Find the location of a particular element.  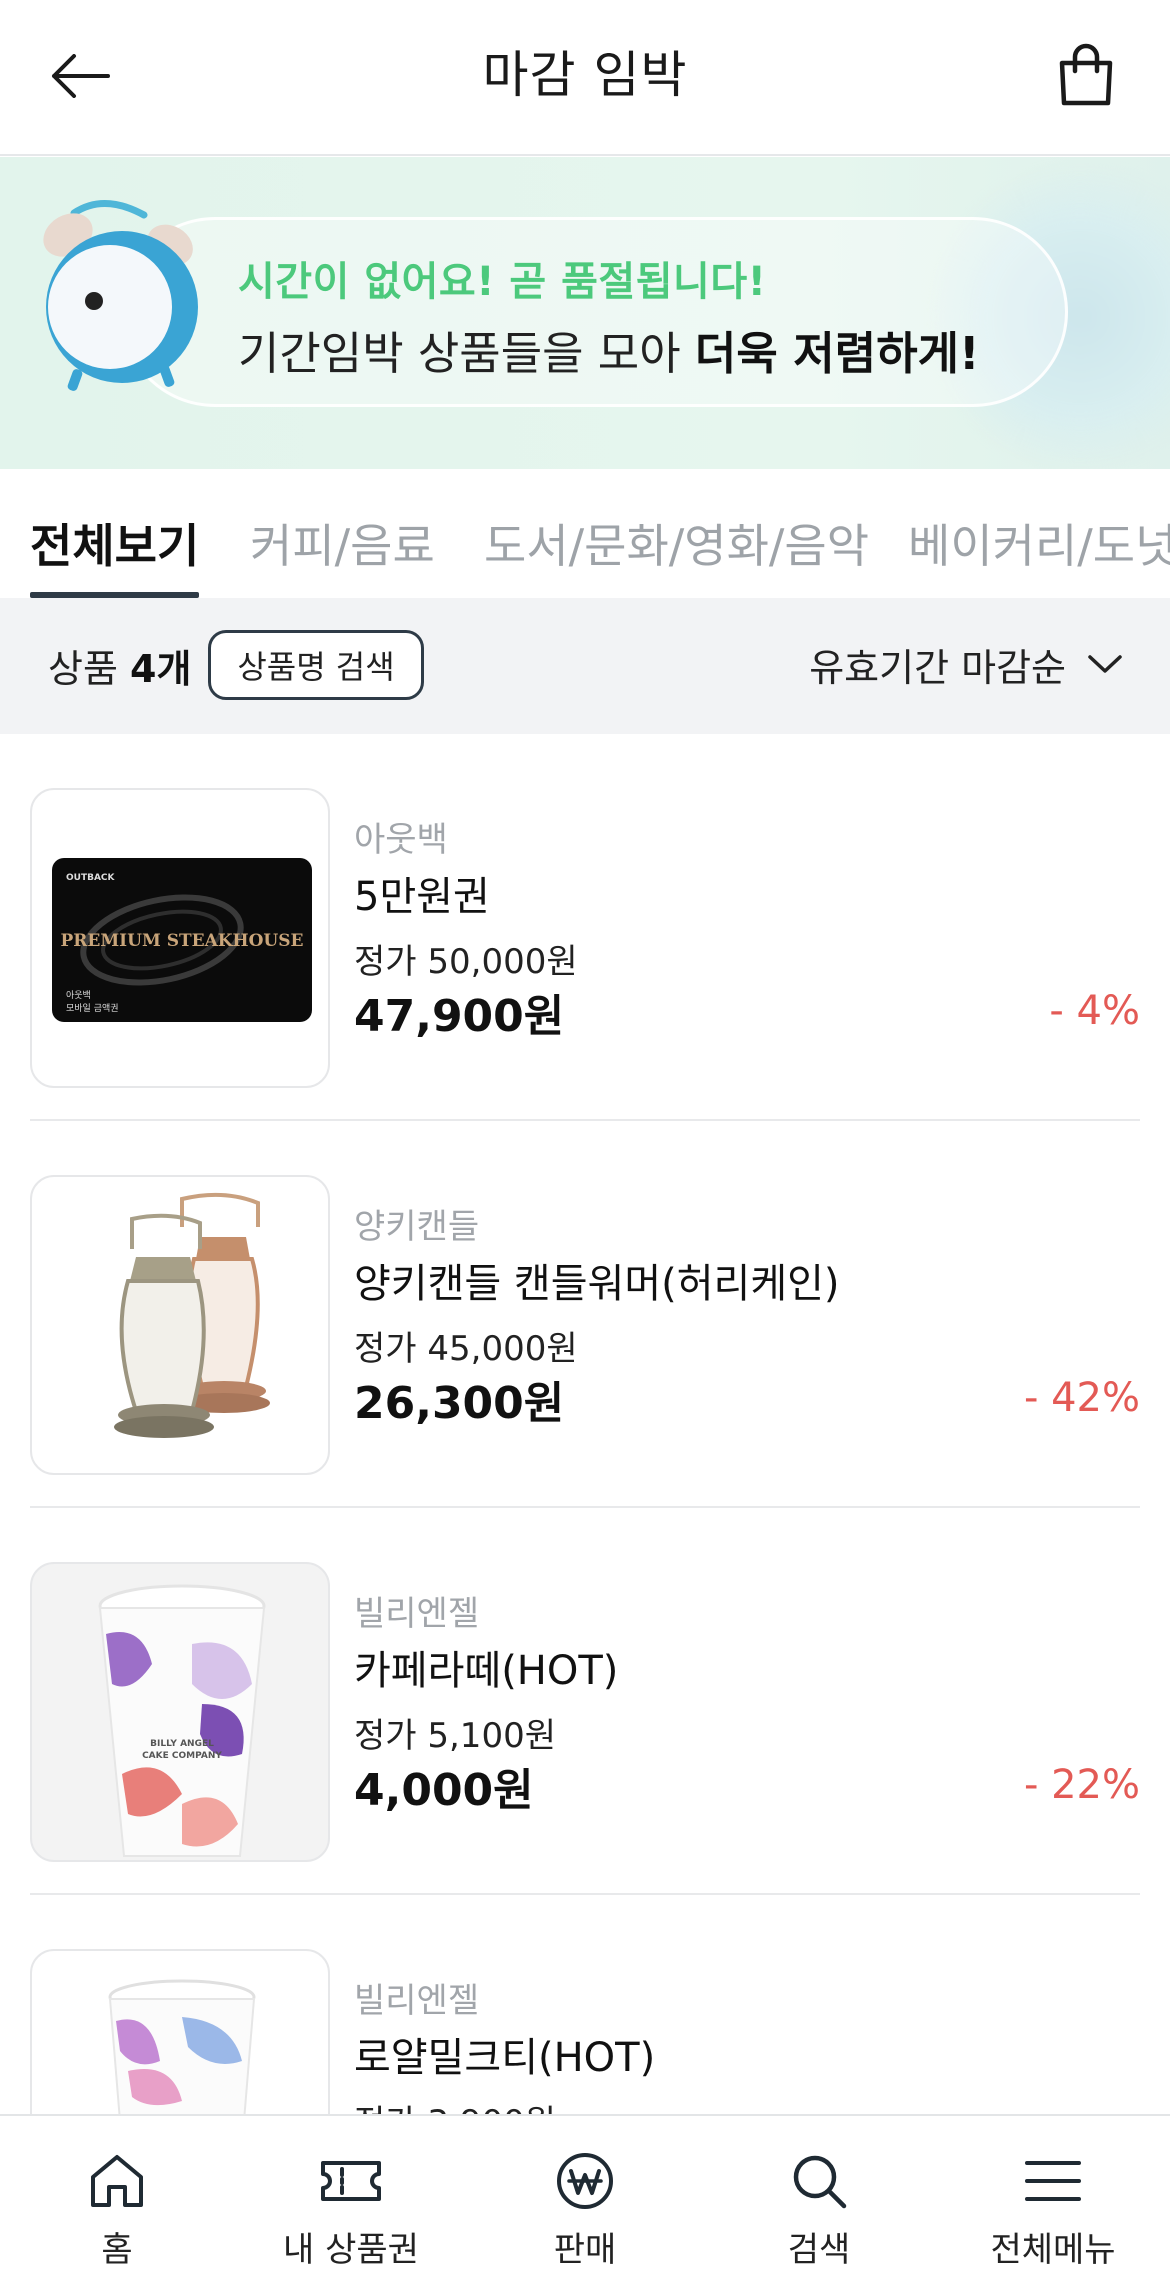

outback-card-caption-1: 아웃백 is located at coordinates (78, 995).